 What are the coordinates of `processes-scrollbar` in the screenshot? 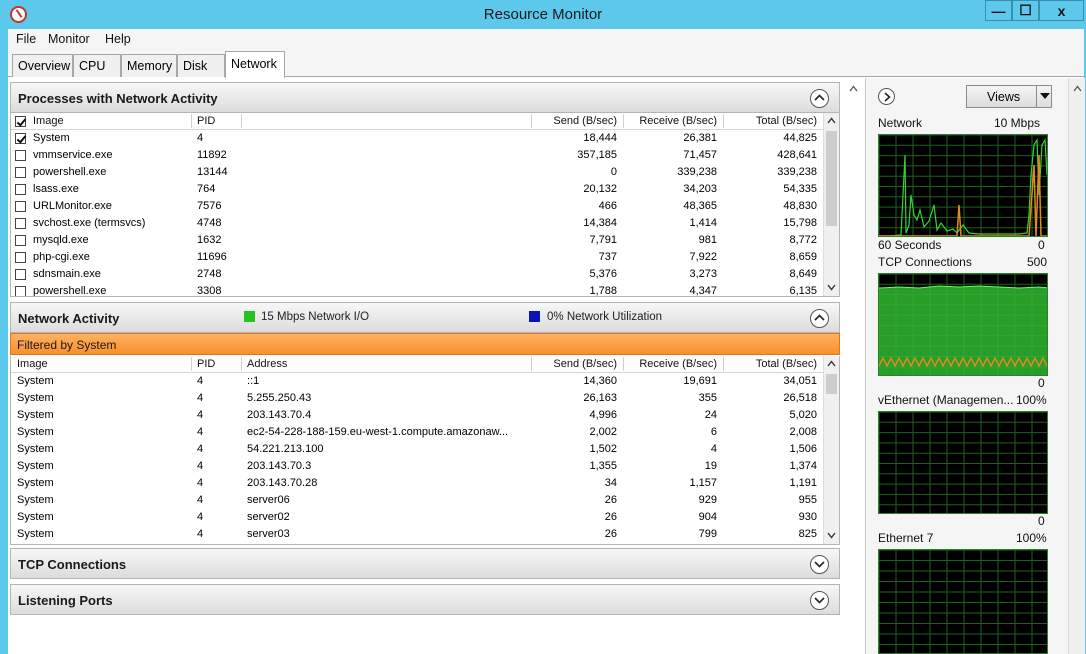 It's located at (831, 204).